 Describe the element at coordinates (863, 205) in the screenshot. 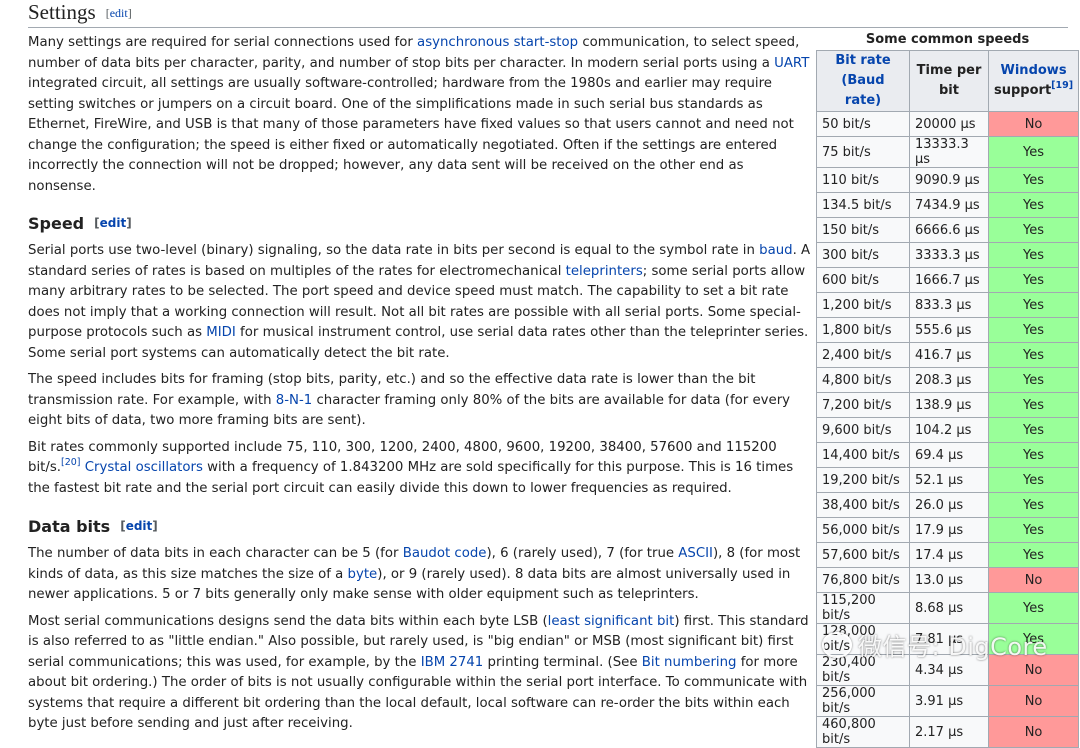

I see `cell-bit-rate: 134.5 bit/s` at that location.